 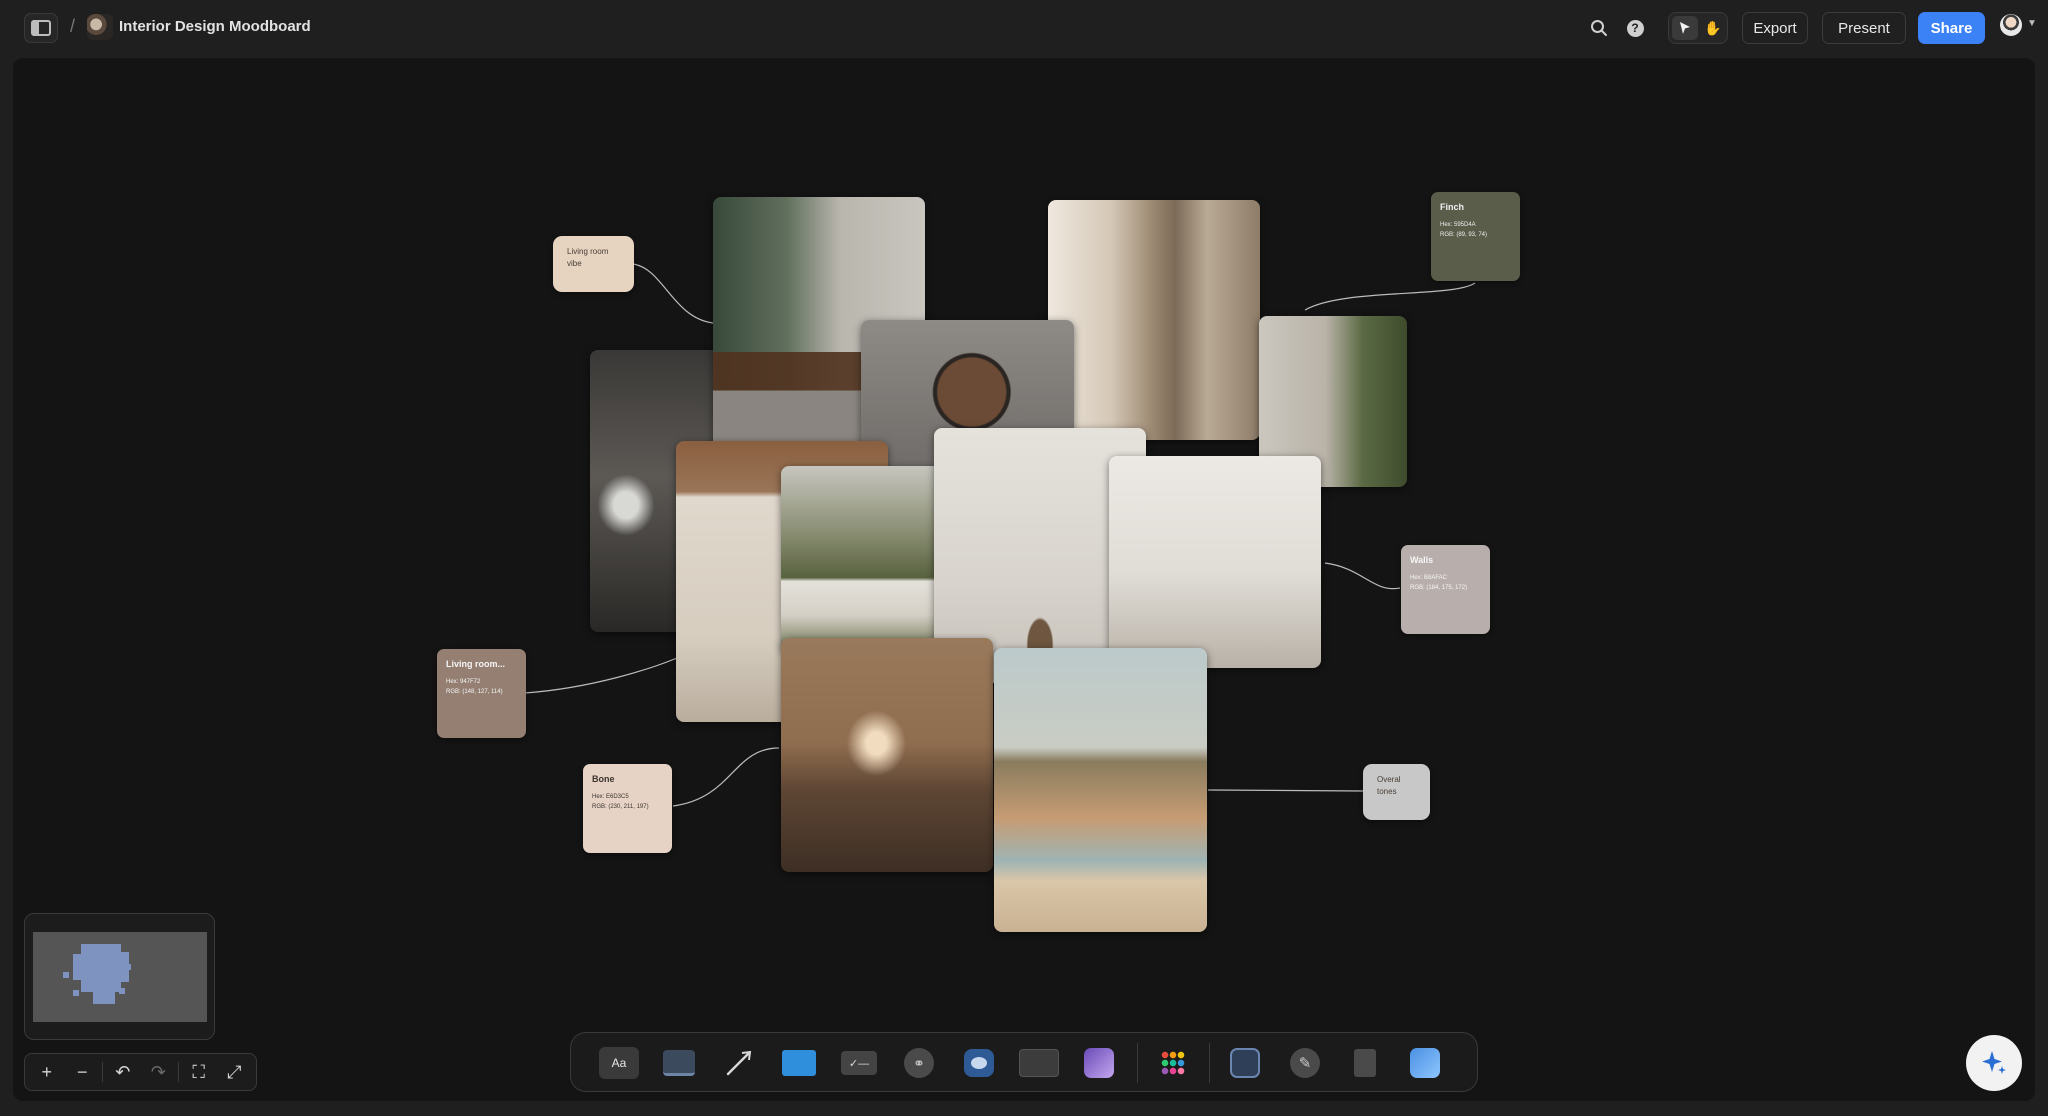 I want to click on sidebar-icon, so click(x=41, y=28).